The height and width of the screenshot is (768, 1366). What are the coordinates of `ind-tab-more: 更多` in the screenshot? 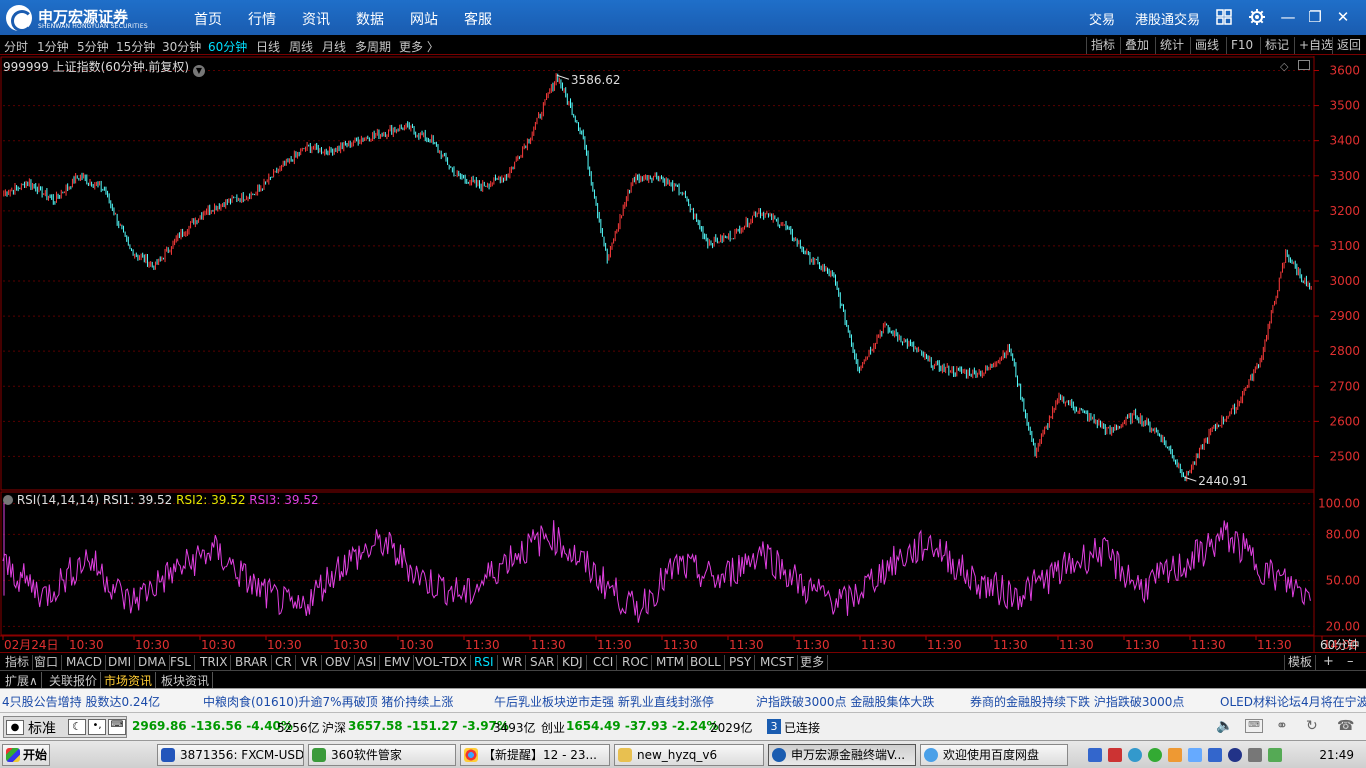 It's located at (813, 662).